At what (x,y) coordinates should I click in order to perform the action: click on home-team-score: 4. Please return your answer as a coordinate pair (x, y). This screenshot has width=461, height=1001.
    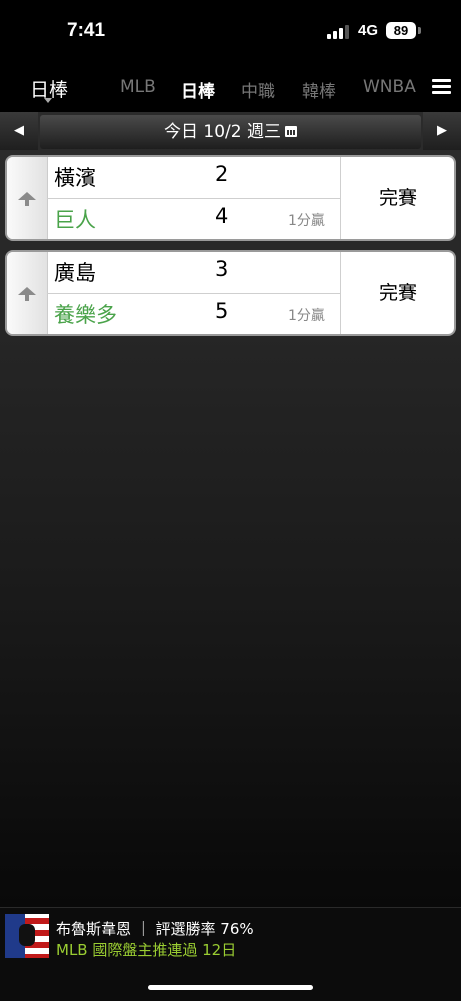
    Looking at the image, I should click on (222, 216).